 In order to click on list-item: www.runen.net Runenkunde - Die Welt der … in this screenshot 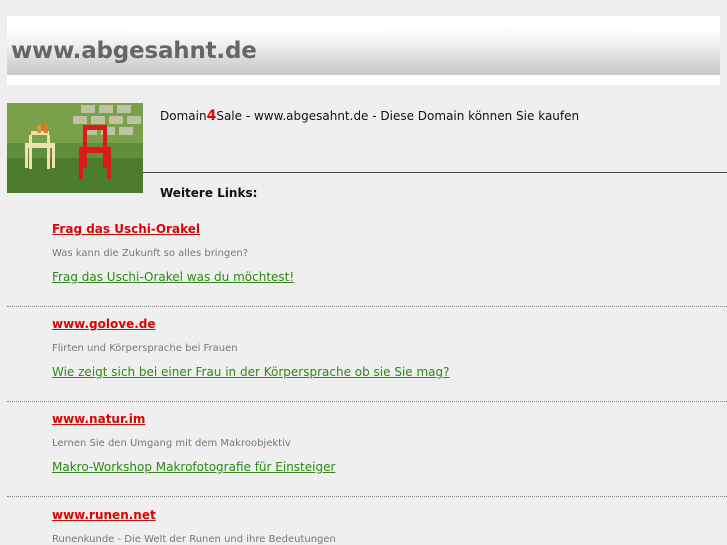, I will do `click(389, 526)`.